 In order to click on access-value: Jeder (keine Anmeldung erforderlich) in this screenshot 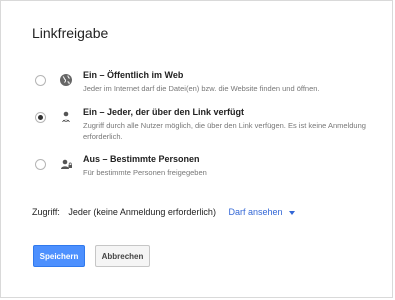, I will do `click(142, 212)`.